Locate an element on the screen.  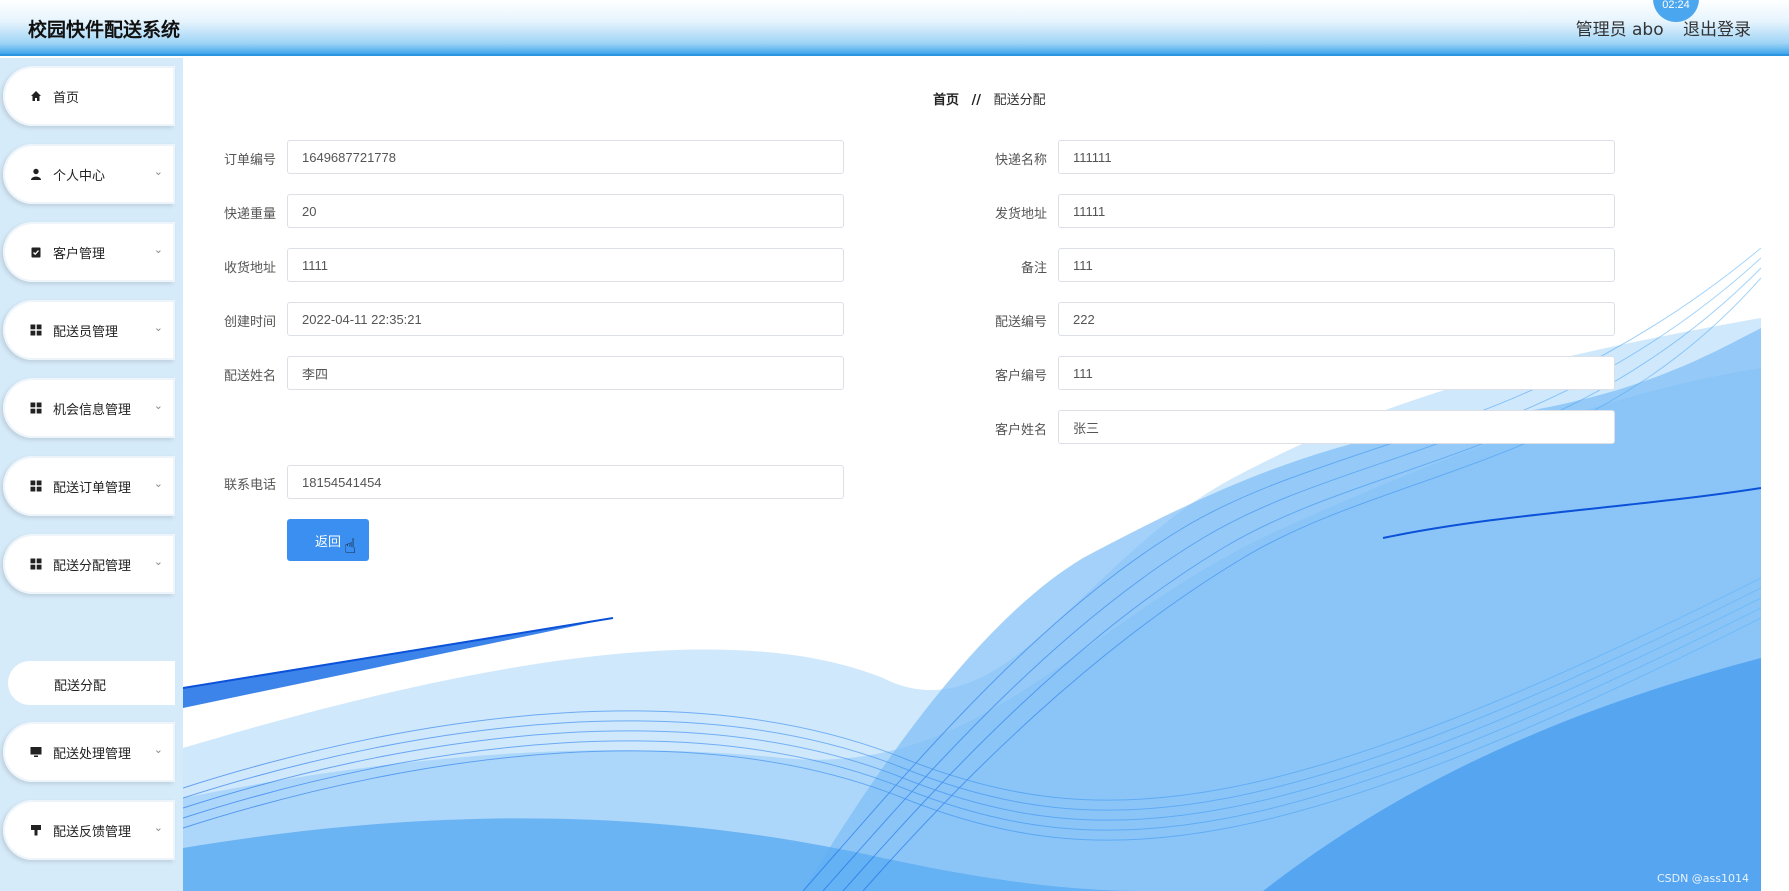
sidebar-item-customers: 客户管理 ⌄ is located at coordinates (89, 252).